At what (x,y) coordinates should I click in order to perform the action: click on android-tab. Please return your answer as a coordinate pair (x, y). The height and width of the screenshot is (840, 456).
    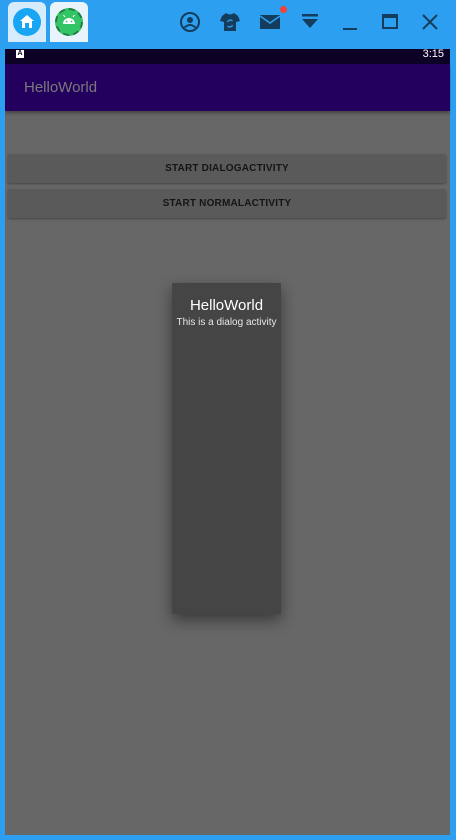
    Looking at the image, I should click on (69, 22).